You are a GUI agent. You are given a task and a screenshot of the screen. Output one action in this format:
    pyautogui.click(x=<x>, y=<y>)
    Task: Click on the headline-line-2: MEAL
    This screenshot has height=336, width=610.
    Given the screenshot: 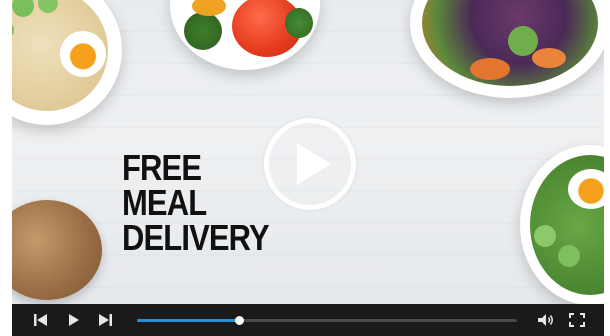 What is the action you would take?
    pyautogui.click(x=164, y=202)
    